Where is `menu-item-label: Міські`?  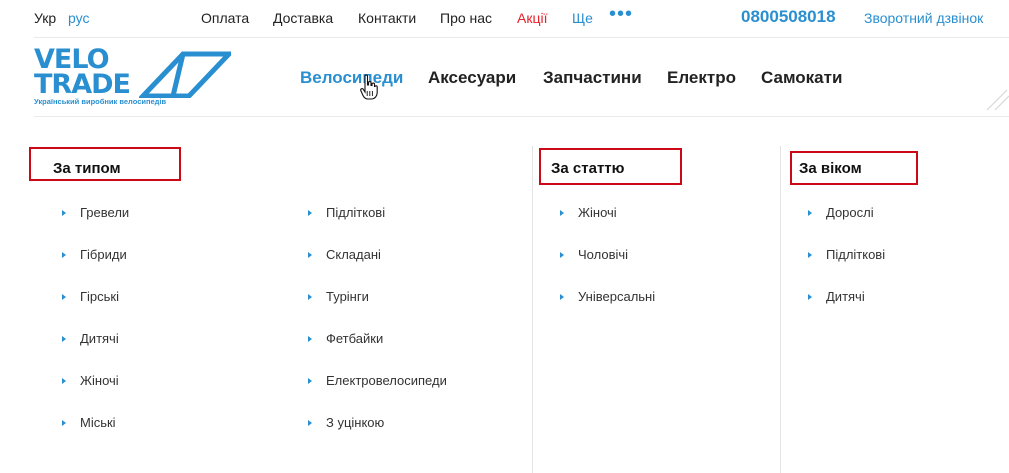 menu-item-label: Міські is located at coordinates (98, 422).